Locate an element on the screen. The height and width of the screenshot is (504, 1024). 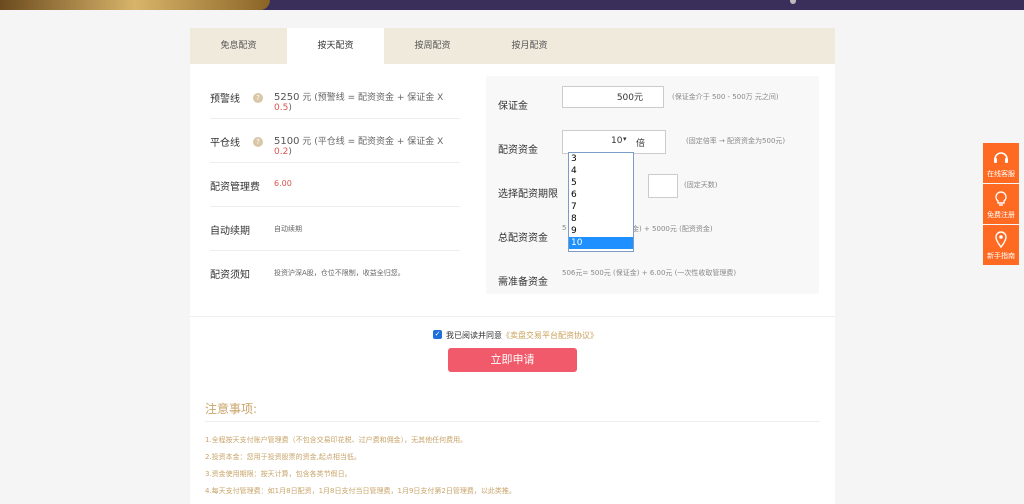
dropdown-option: 5 is located at coordinates (601, 183).